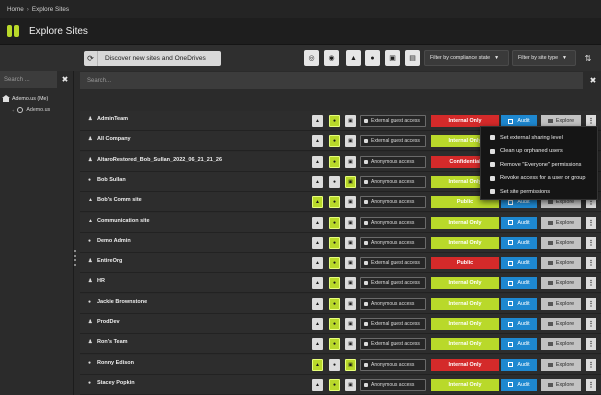 This screenshot has width=601, height=395. What do you see at coordinates (119, 221) in the screenshot?
I see `site-name: ▲ Communication site` at bounding box center [119, 221].